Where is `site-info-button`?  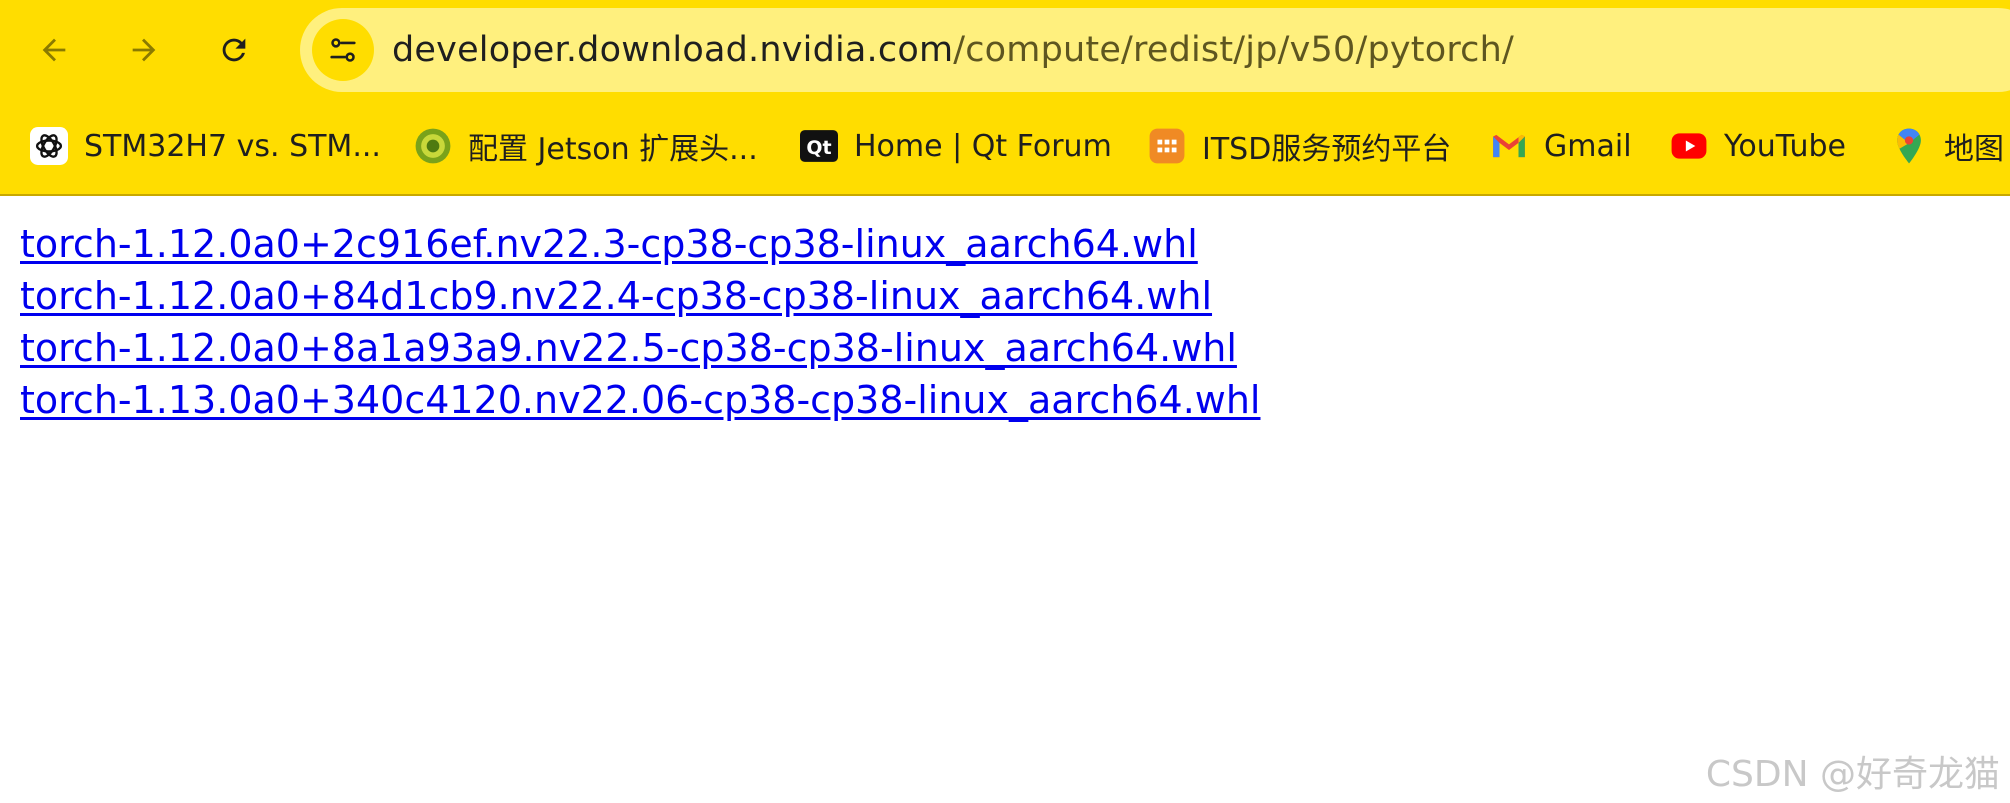
site-info-button is located at coordinates (343, 50).